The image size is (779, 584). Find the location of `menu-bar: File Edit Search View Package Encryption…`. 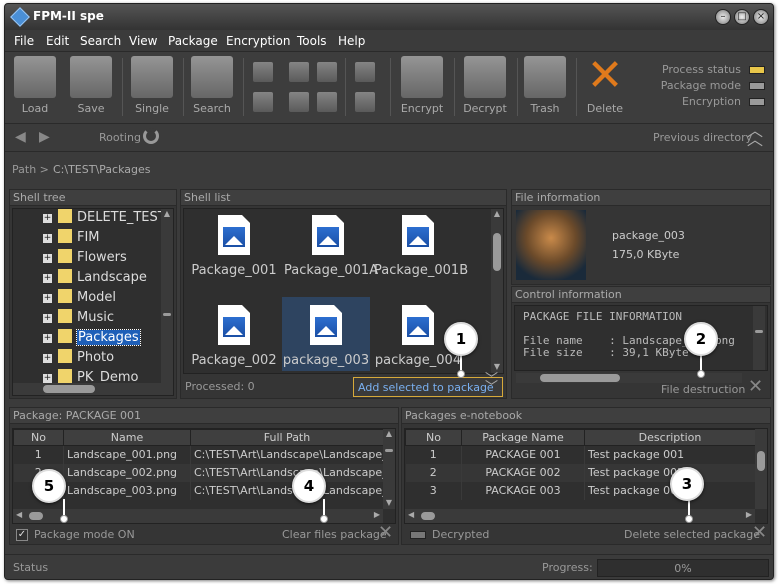

menu-bar: File Edit Search View Package Encryption… is located at coordinates (389, 41).